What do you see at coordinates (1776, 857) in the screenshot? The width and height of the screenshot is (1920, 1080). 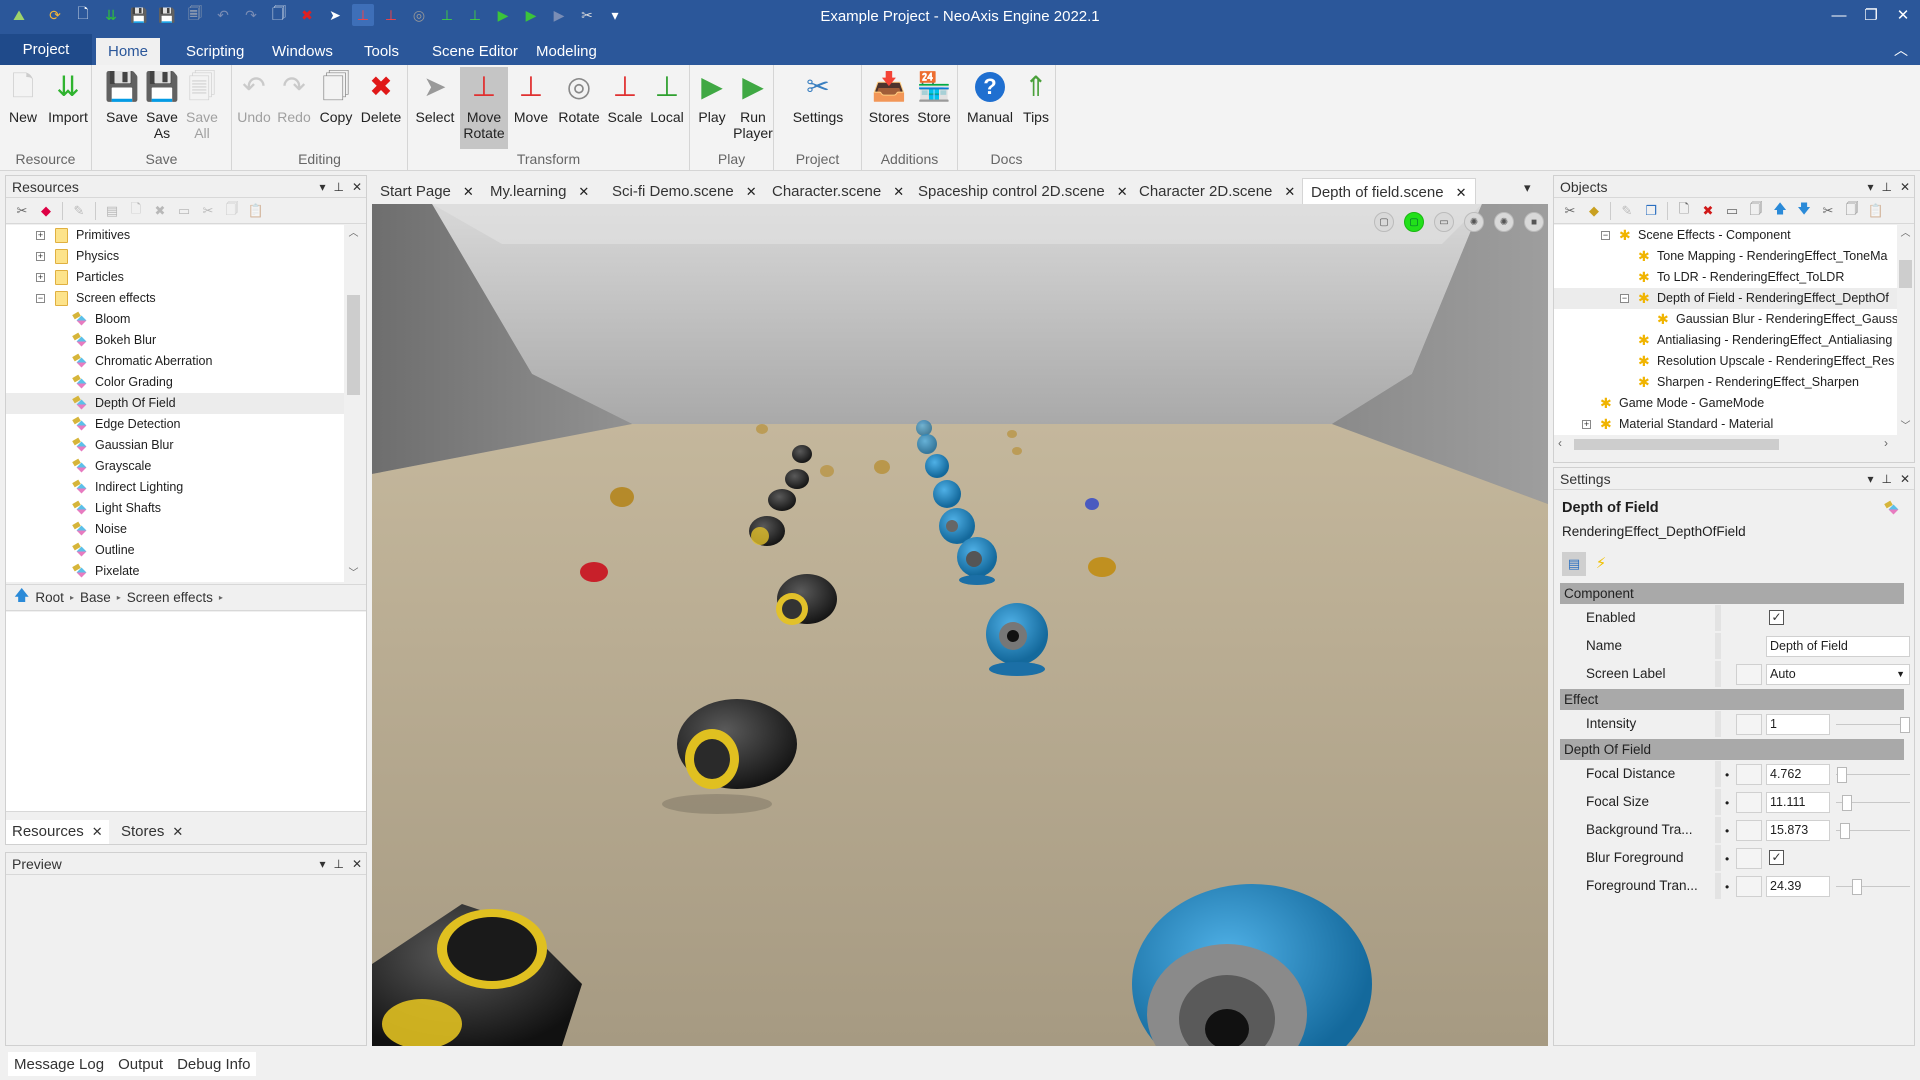 I see `blur-foreground-checkbox: ✓` at bounding box center [1776, 857].